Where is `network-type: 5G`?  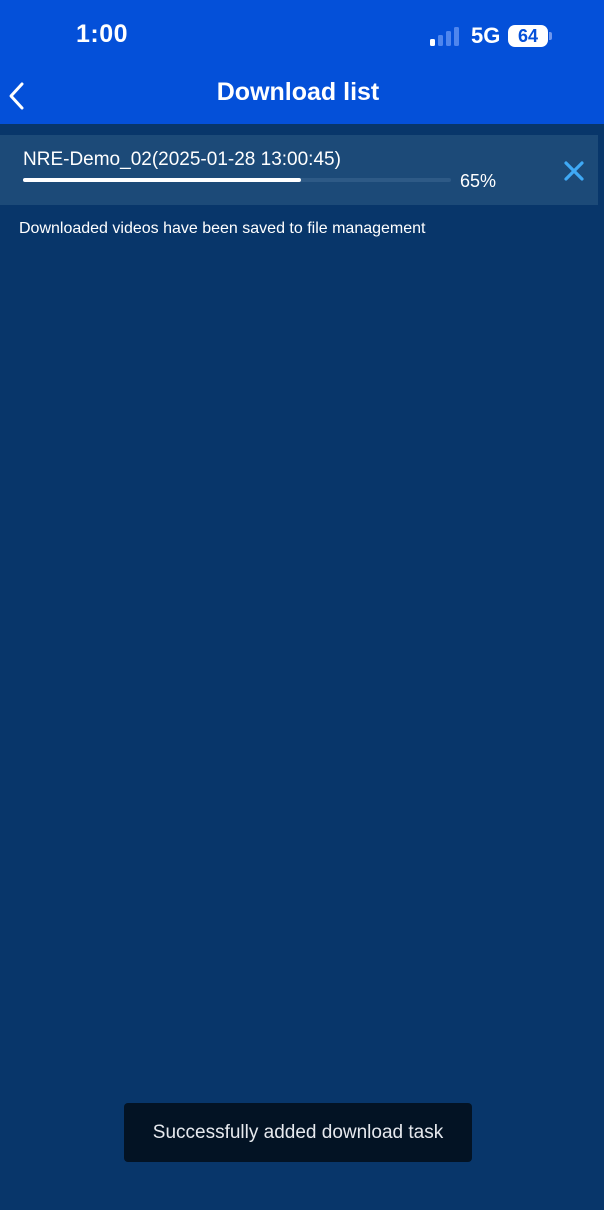 network-type: 5G is located at coordinates (486, 35).